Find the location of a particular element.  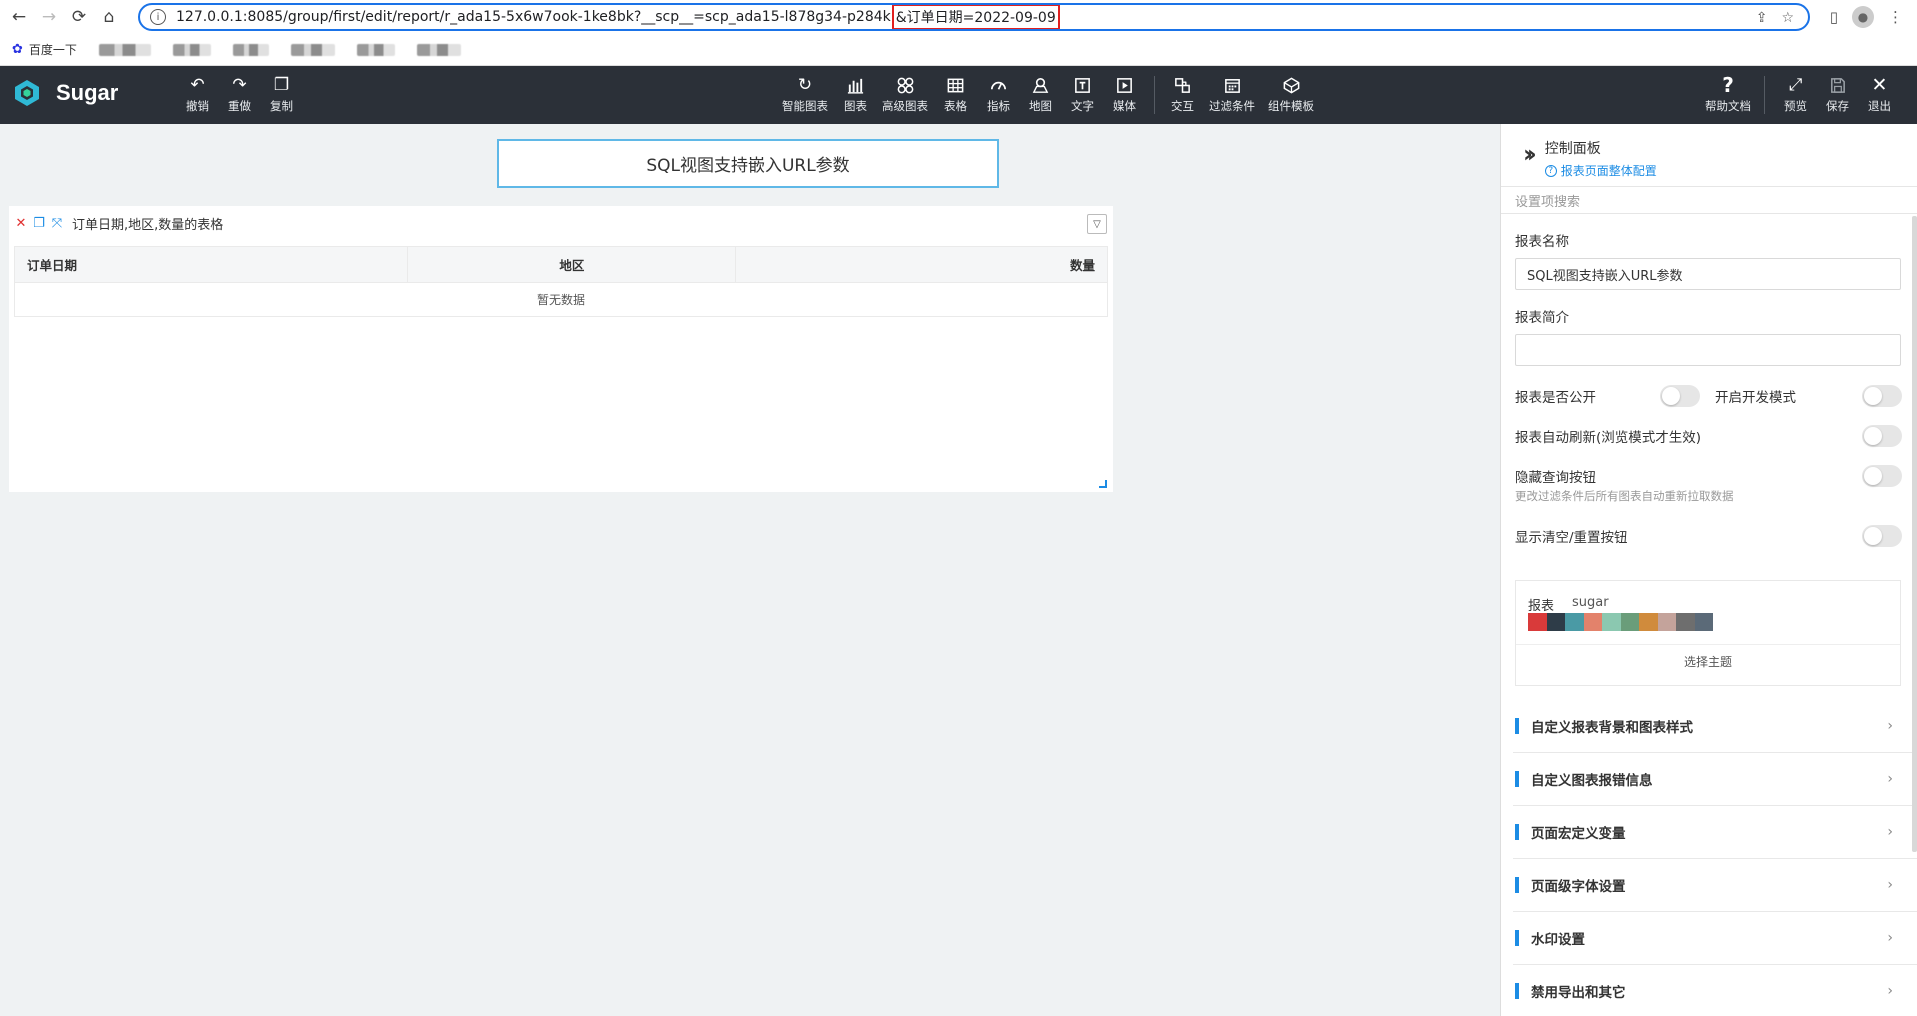

url-highlighted-param: &订单日期=2022-09-09 is located at coordinates (975, 17).